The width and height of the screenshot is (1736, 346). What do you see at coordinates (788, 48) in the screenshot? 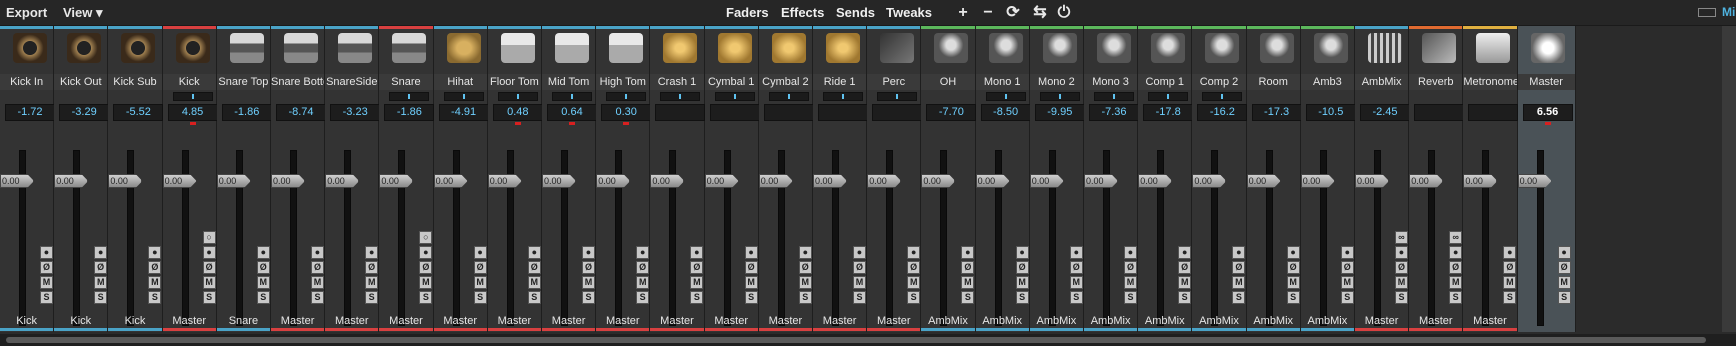
I see `cymbal-icon` at bounding box center [788, 48].